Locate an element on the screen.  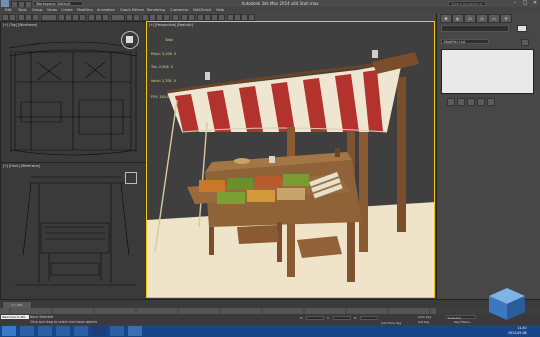
percent-snap-icon is located at coordinates (159, 17).